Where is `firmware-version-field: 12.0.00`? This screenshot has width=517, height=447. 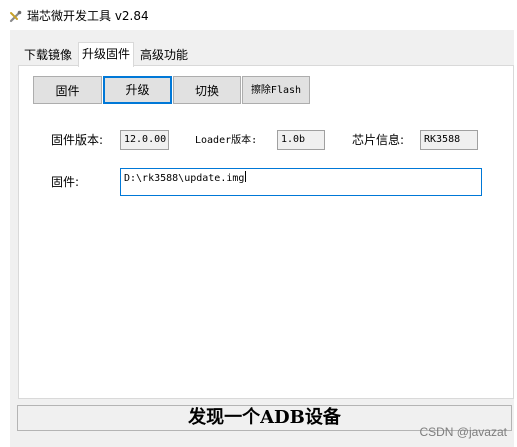 firmware-version-field: 12.0.00 is located at coordinates (144, 140).